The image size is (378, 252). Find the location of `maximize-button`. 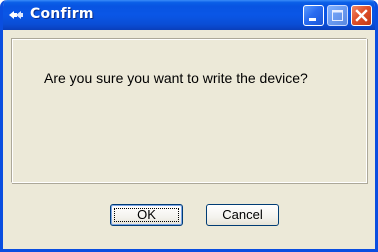

maximize-button is located at coordinates (337, 15).